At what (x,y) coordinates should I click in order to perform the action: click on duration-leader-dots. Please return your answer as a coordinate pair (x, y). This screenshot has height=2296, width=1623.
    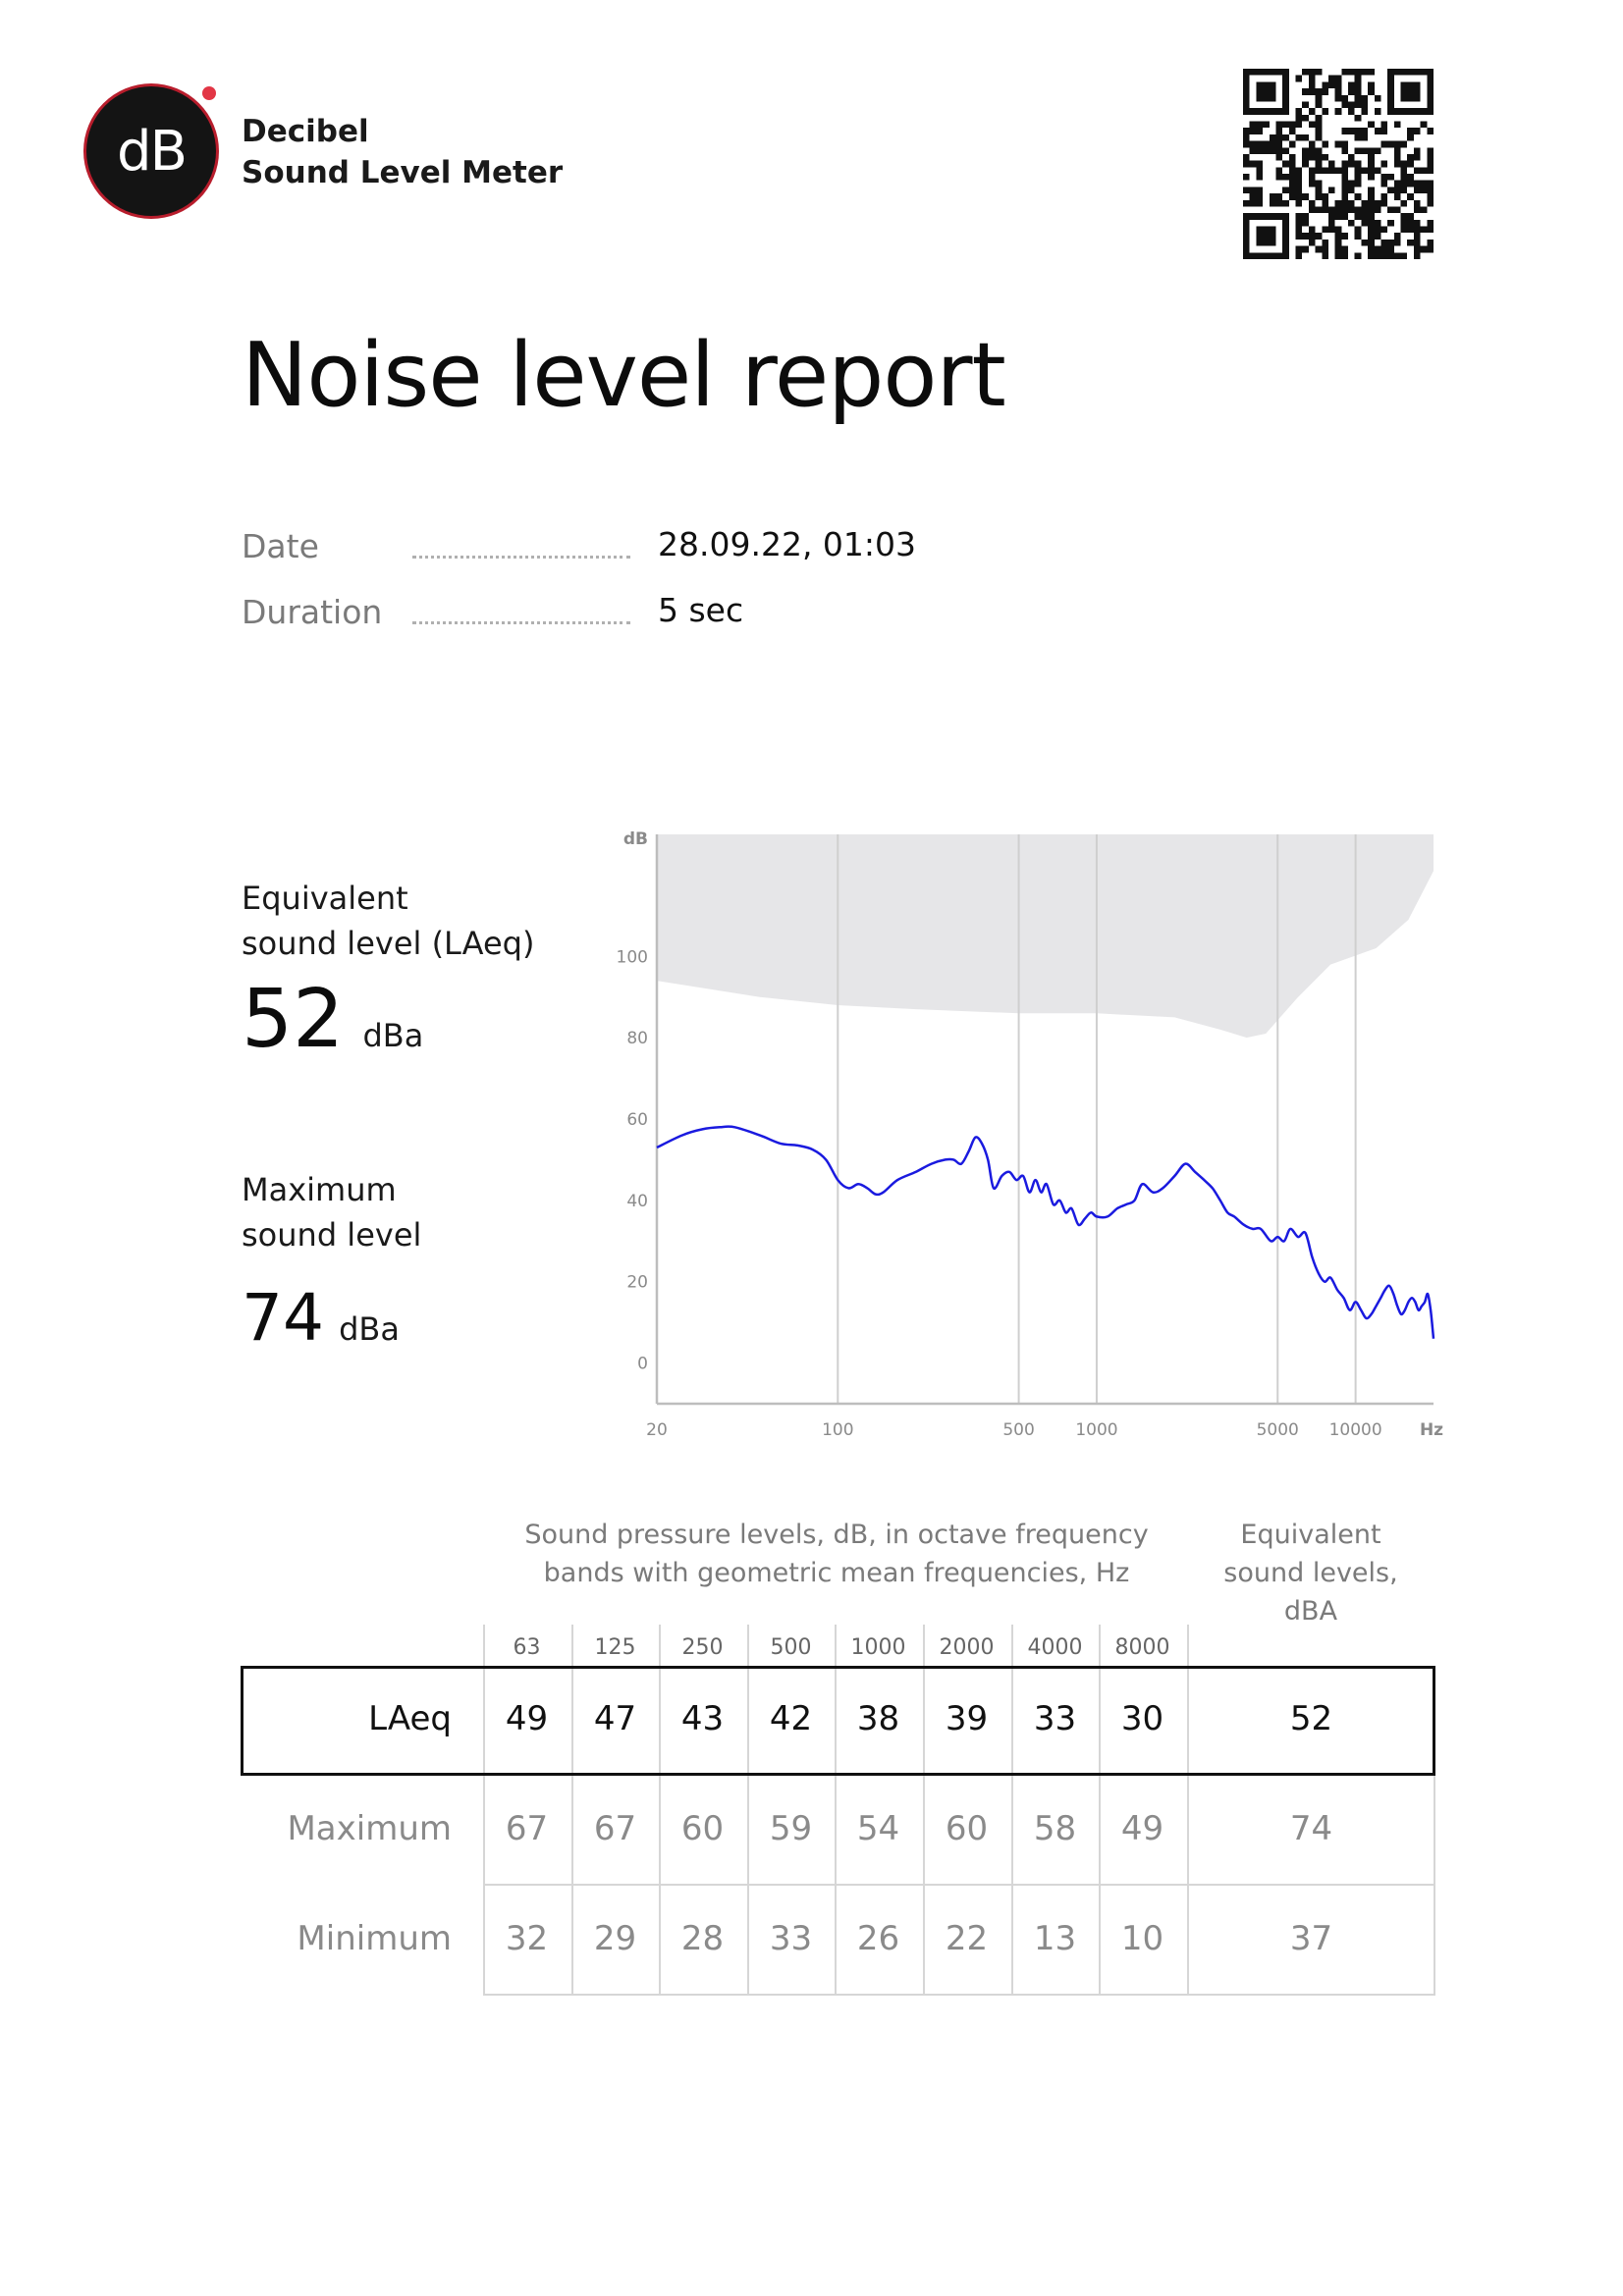
    Looking at the image, I should click on (521, 622).